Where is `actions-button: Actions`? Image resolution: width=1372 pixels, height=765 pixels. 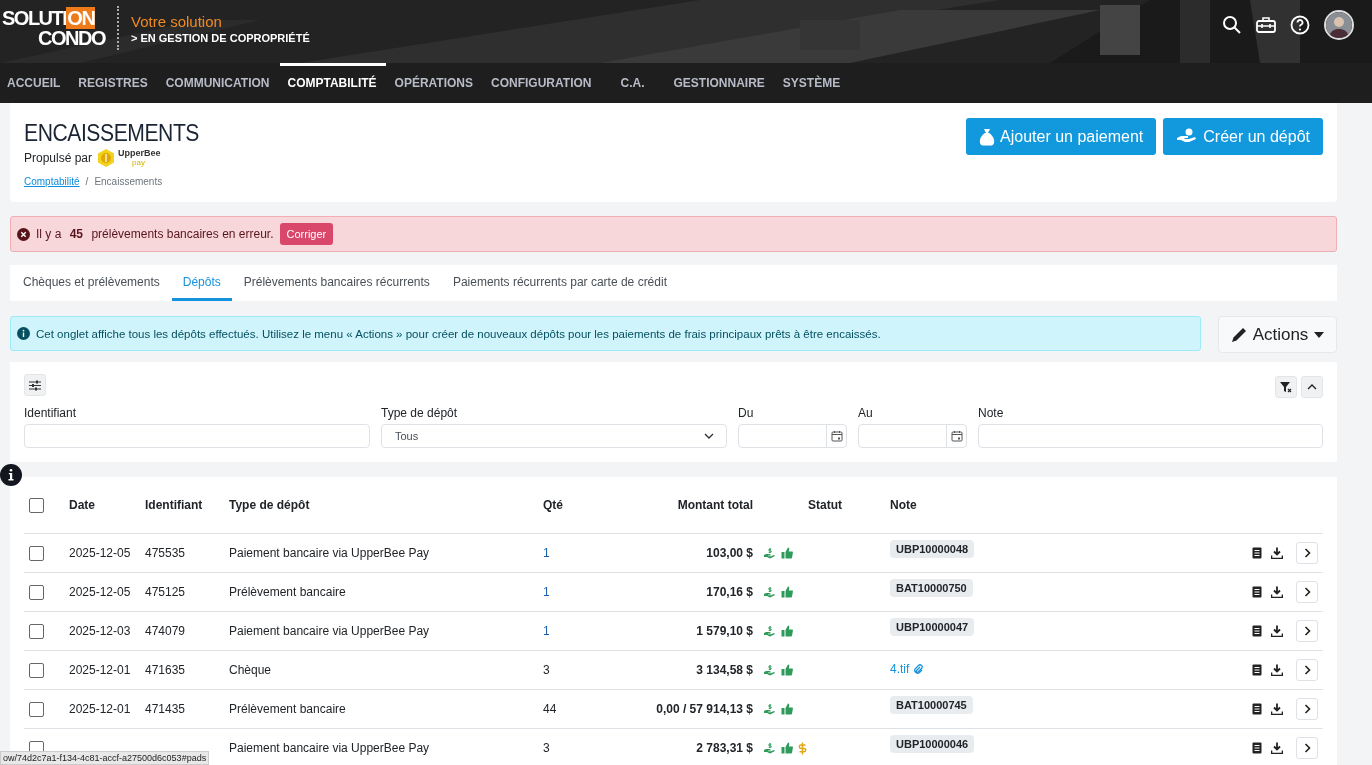 actions-button: Actions is located at coordinates (1277, 334).